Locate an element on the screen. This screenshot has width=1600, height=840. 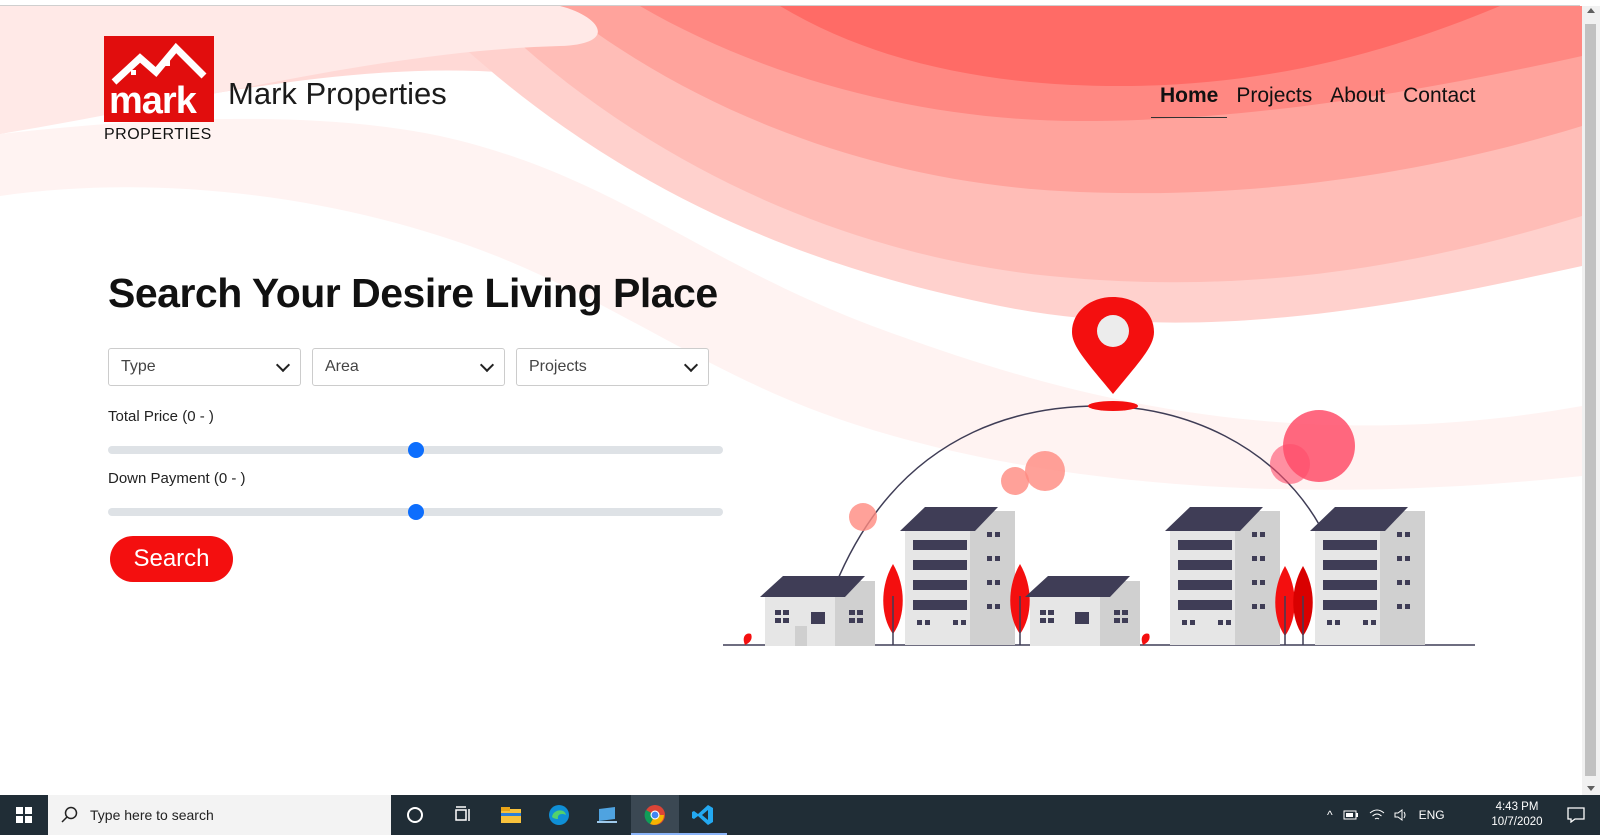
logo-subtitle: PROPERTIES is located at coordinates (158, 134).